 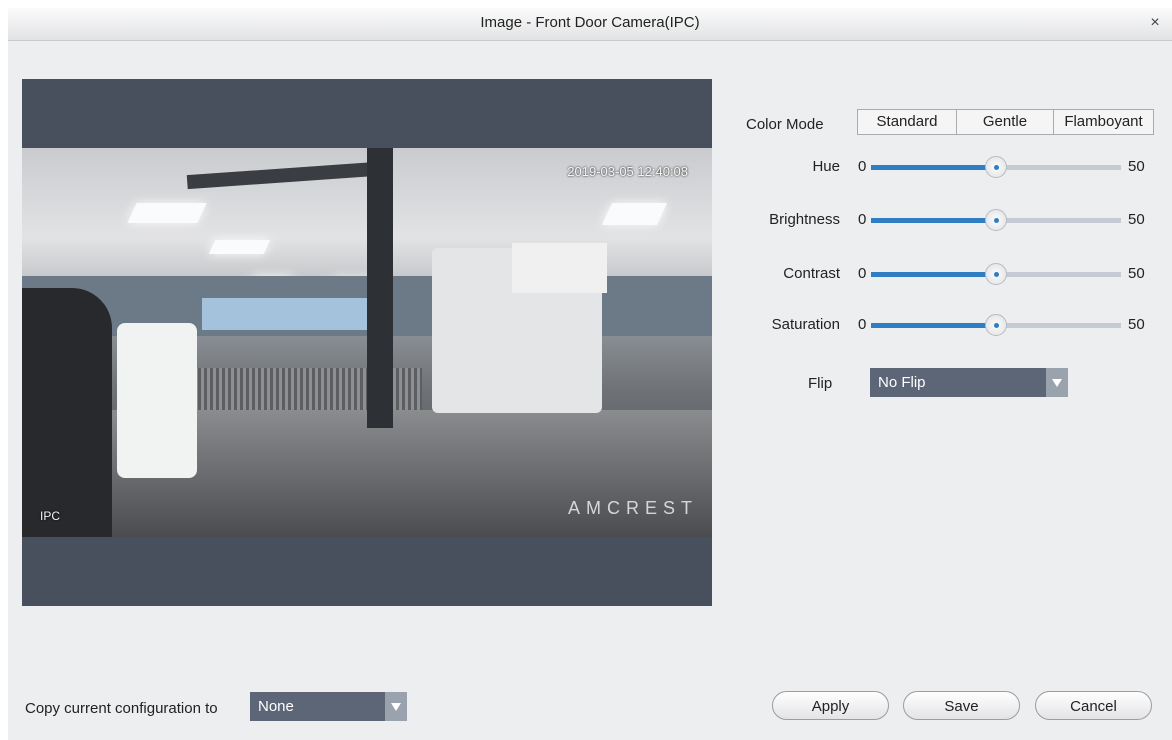 I want to click on save-button: Save, so click(x=961, y=705).